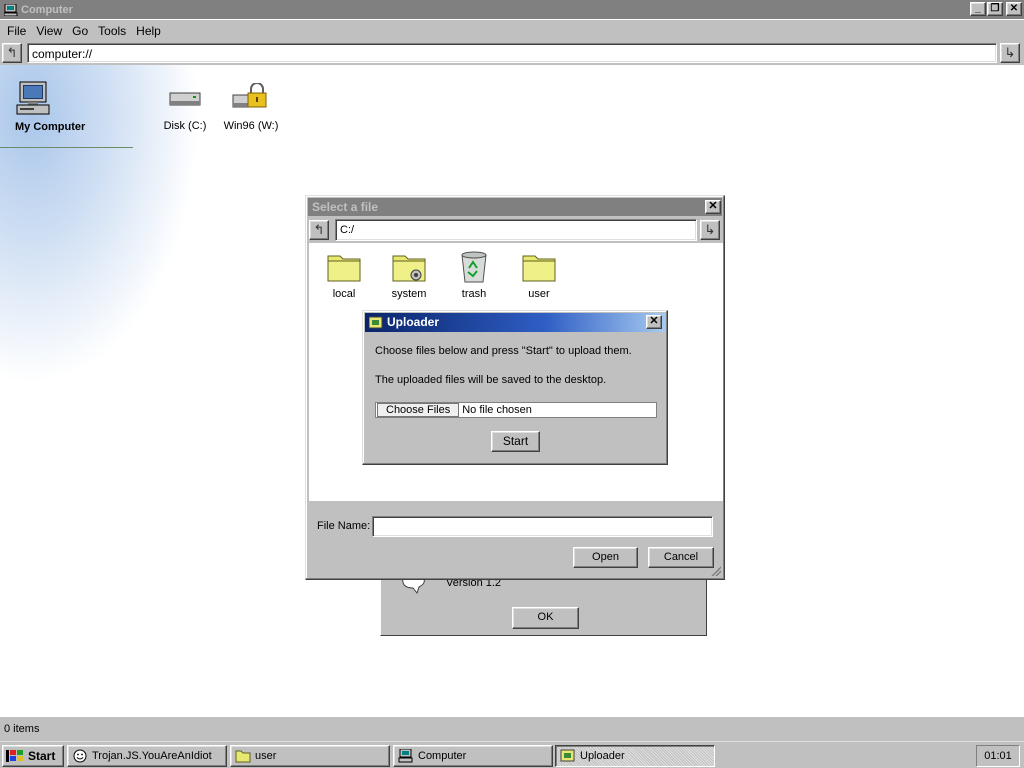 This screenshot has width=1024, height=768. I want to click on drive-c-label: Disk (C:), so click(185, 126).